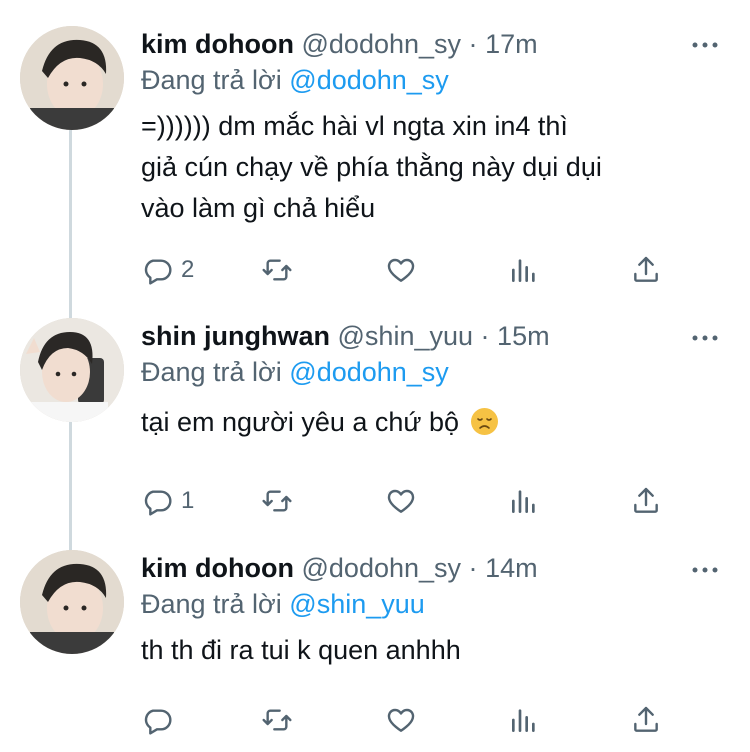 This screenshot has height=752, width=750. I want to click on tweet-text: tại em người yêu a chứ bộ, so click(435, 422).